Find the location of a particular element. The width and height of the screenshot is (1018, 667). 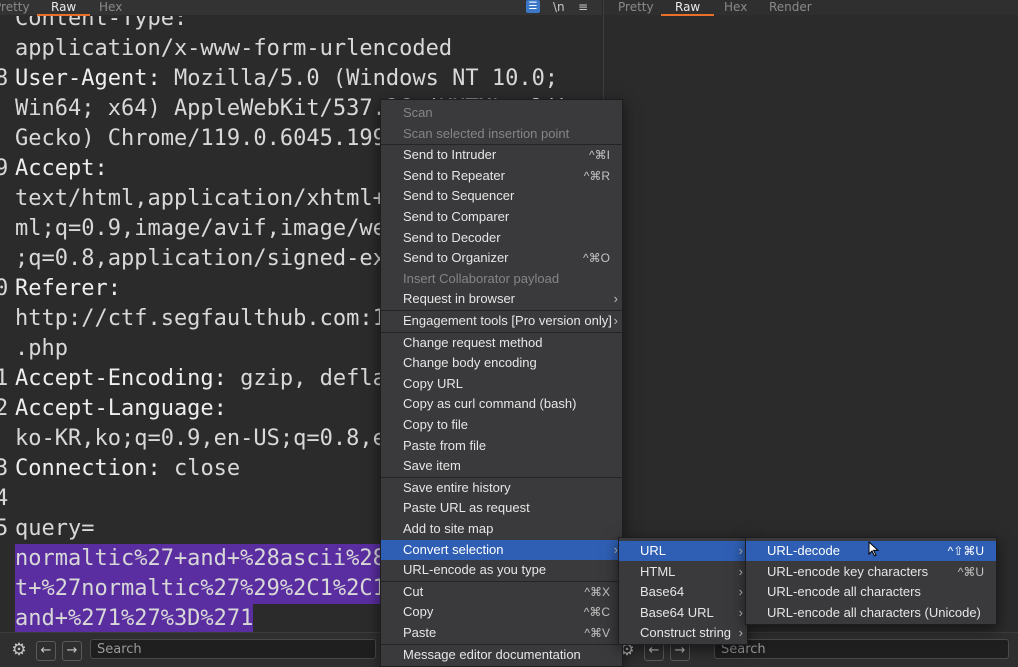

menu-item-save-entire-history: Save entire history is located at coordinates (501, 488).